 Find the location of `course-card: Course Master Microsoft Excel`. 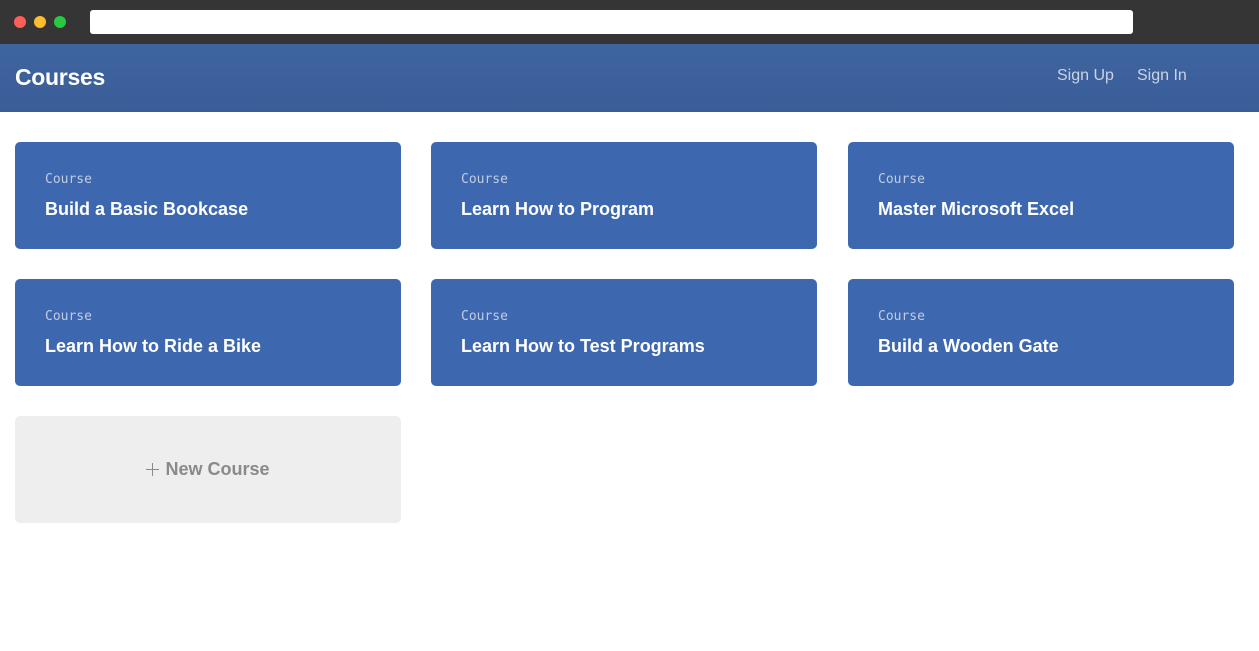

course-card: Course Master Microsoft Excel is located at coordinates (1041, 195).